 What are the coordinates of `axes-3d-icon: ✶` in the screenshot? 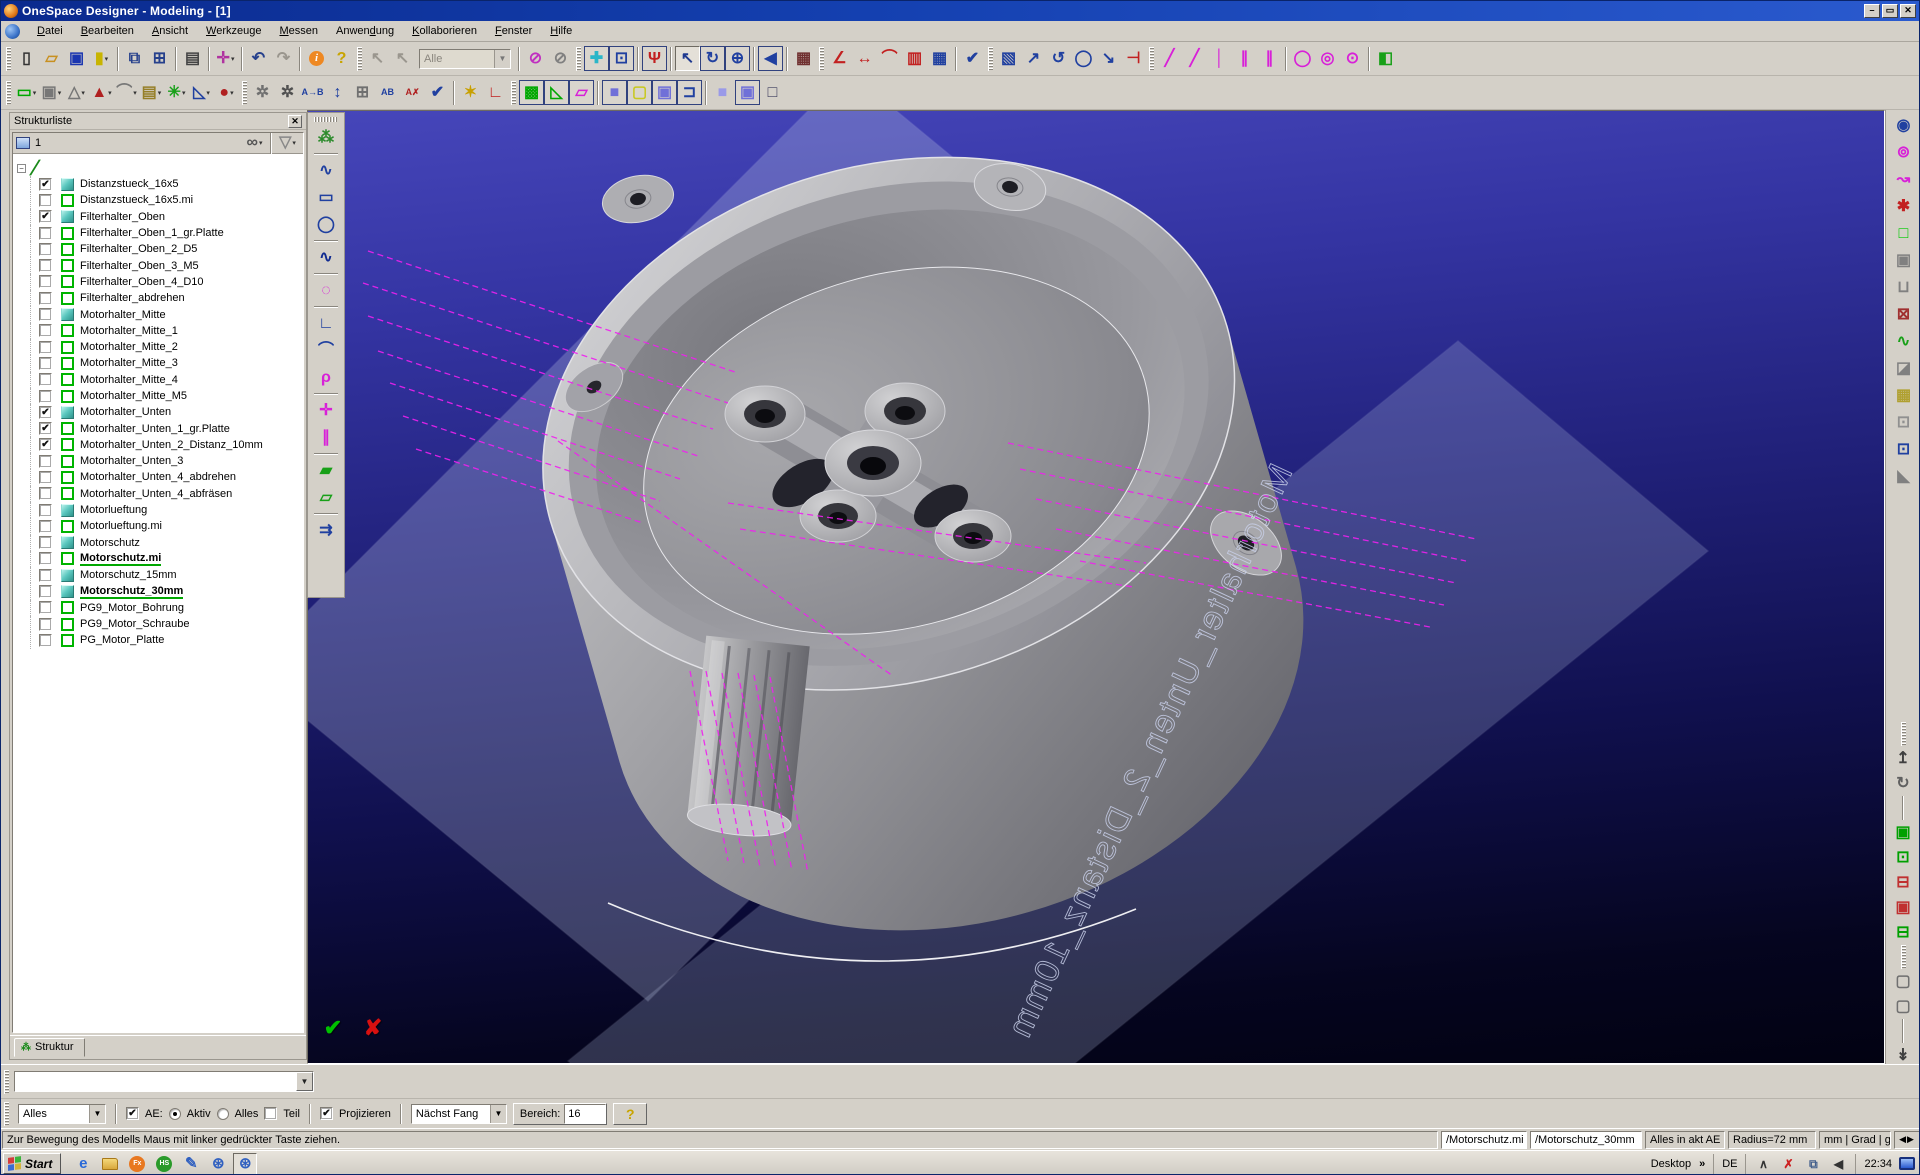 It's located at (470, 92).